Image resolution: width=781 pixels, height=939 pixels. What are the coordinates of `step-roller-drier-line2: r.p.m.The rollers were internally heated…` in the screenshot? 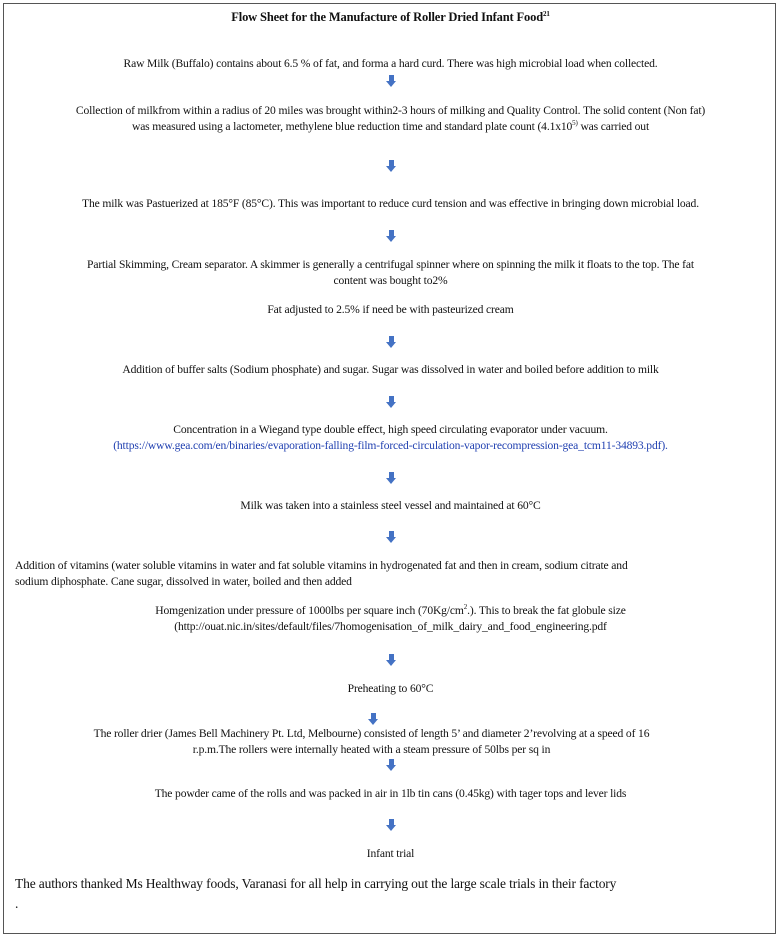 It's located at (371, 749).